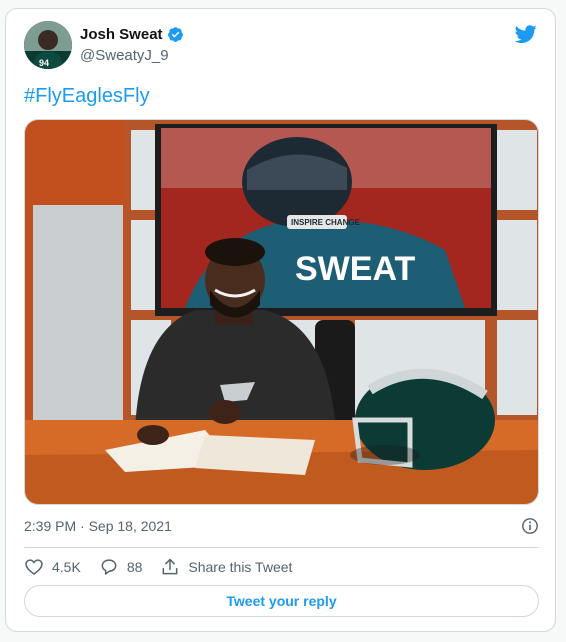  I want to click on reply-count: 88, so click(134, 567).